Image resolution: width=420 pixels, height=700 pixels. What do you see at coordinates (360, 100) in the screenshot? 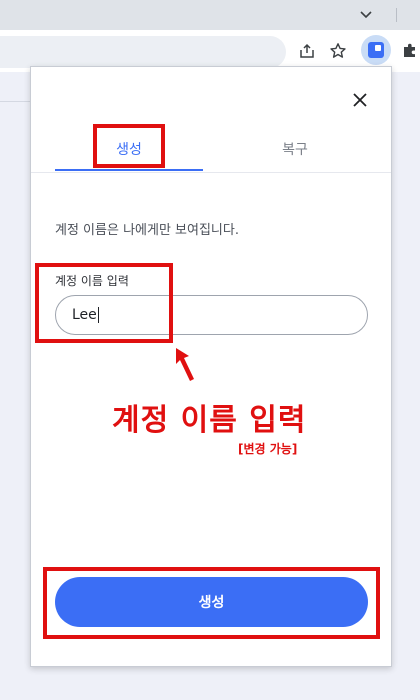
I see `close-icon` at bounding box center [360, 100].